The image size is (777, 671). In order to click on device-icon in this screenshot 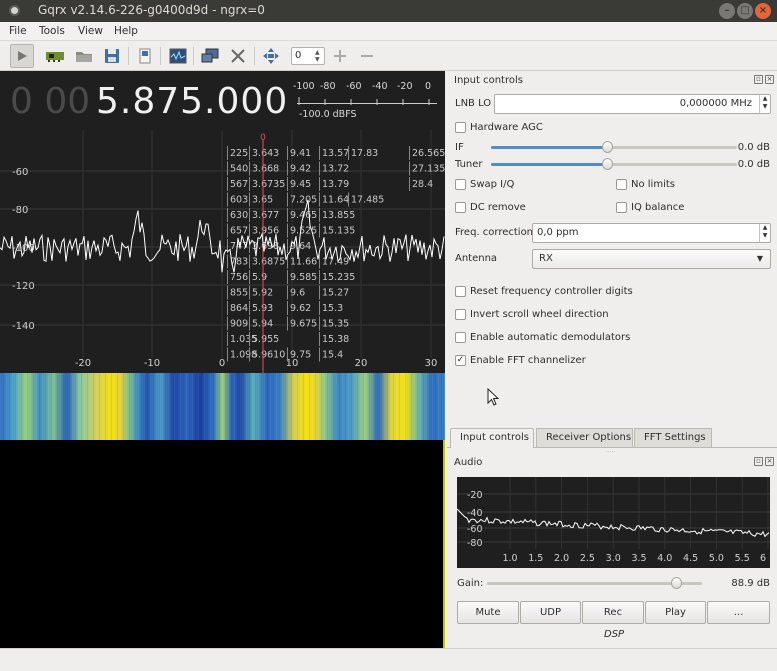, I will do `click(55, 56)`.